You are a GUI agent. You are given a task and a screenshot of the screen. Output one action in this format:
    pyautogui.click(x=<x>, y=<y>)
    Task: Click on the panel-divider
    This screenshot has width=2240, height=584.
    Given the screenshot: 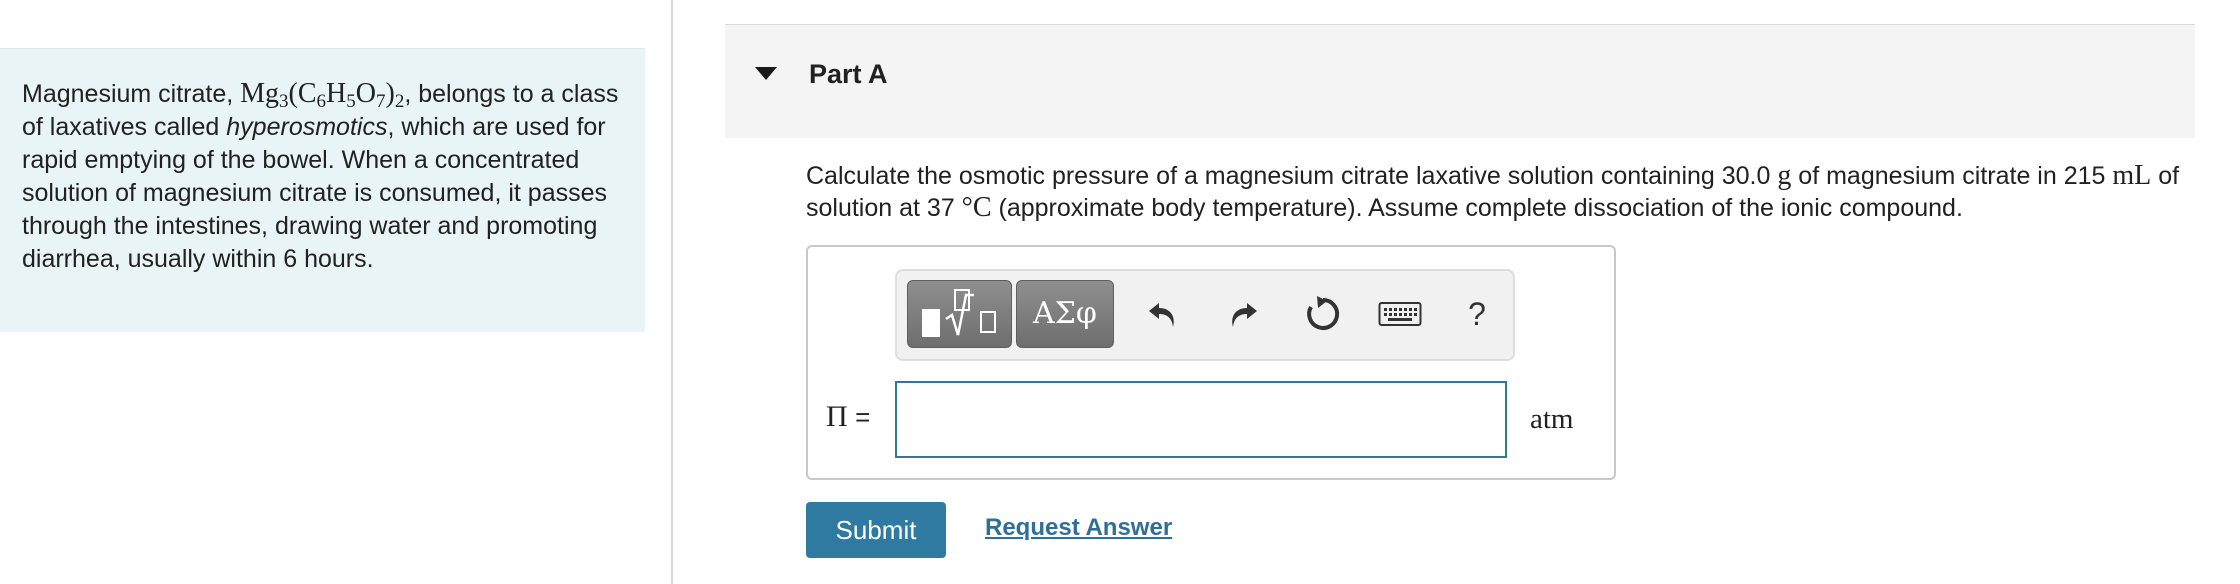 What is the action you would take?
    pyautogui.click(x=672, y=292)
    